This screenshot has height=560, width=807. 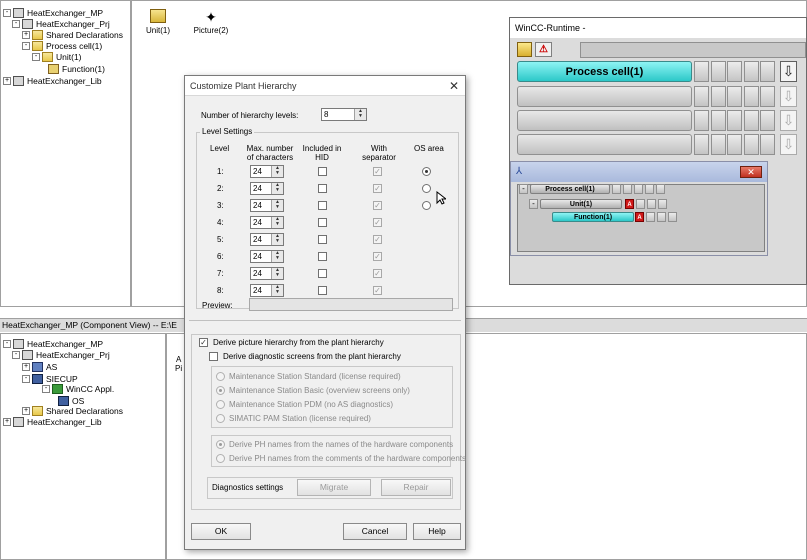 I want to click on derive-picture-checkbox: ✓, so click(x=203, y=342).